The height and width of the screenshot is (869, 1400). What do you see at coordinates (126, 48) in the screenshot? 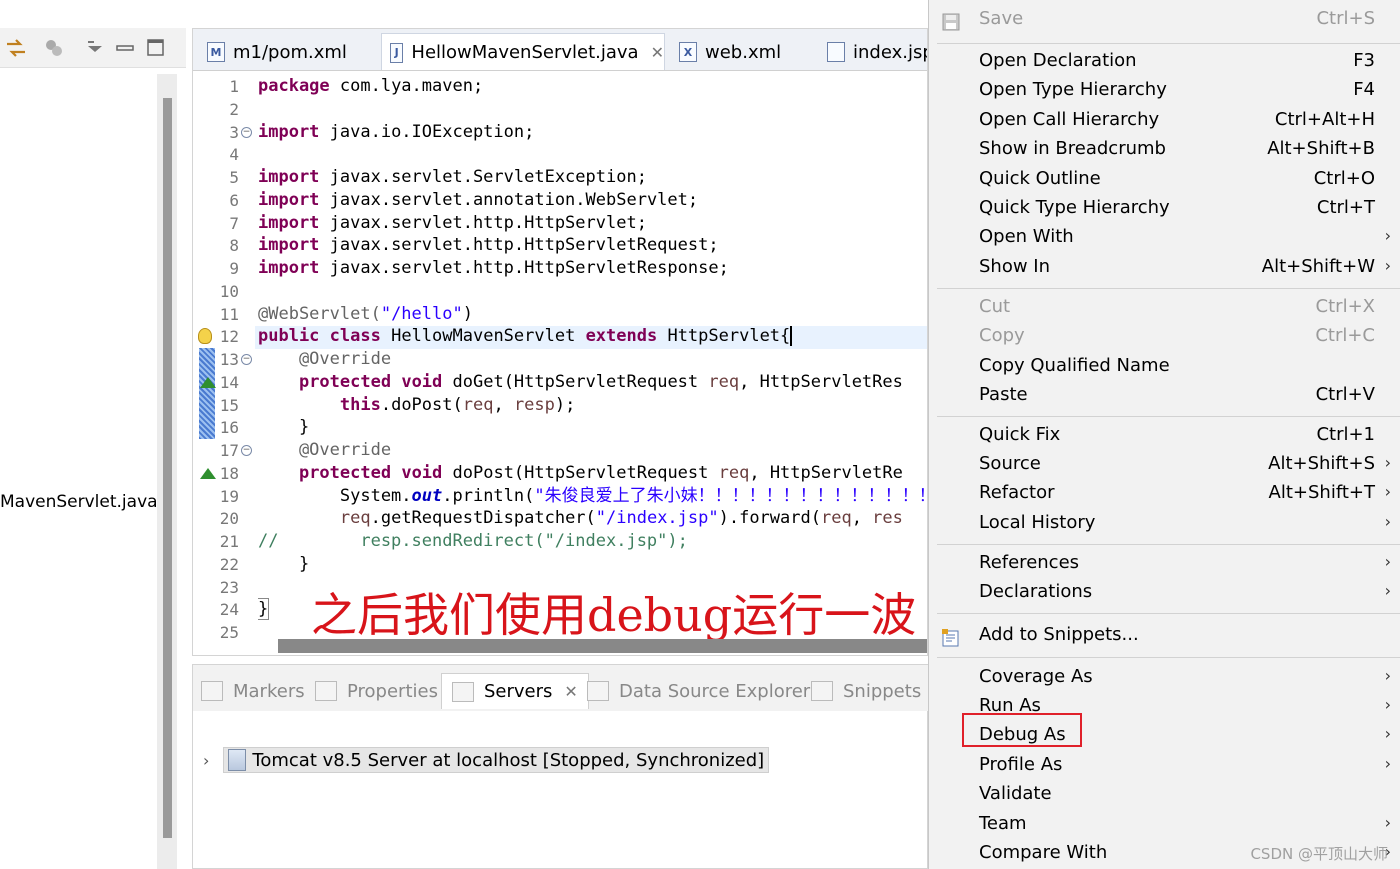
I see `minimize-icon` at bounding box center [126, 48].